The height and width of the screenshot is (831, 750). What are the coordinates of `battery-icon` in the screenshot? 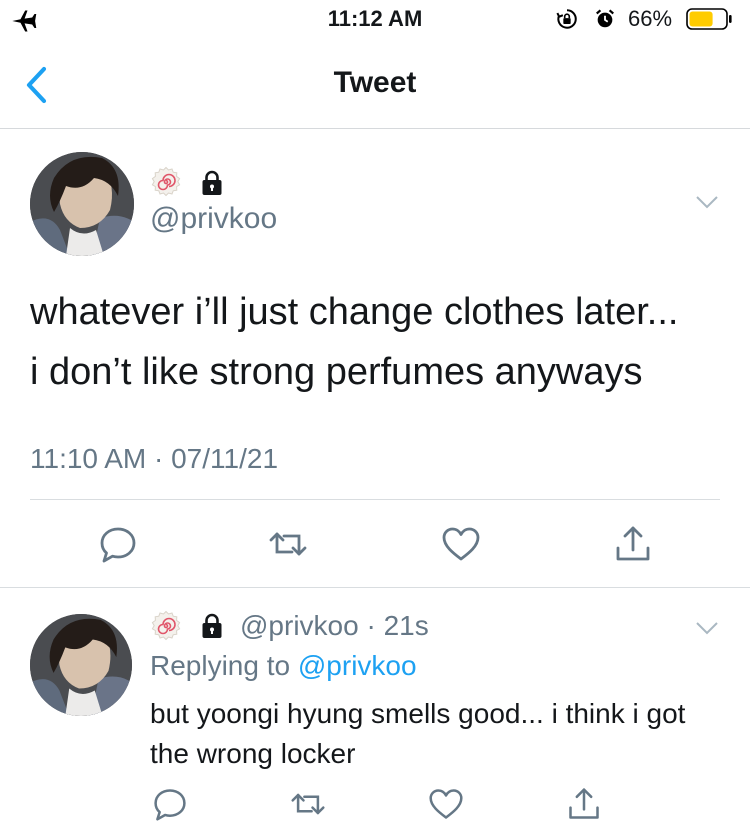 It's located at (709, 19).